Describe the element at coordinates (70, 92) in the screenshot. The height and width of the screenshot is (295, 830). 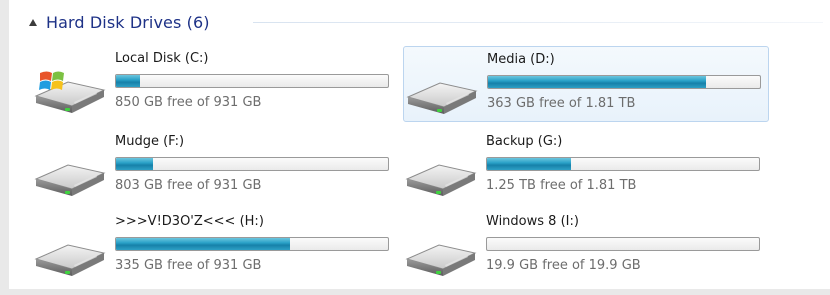
I see `windows-system-drive-icon` at that location.